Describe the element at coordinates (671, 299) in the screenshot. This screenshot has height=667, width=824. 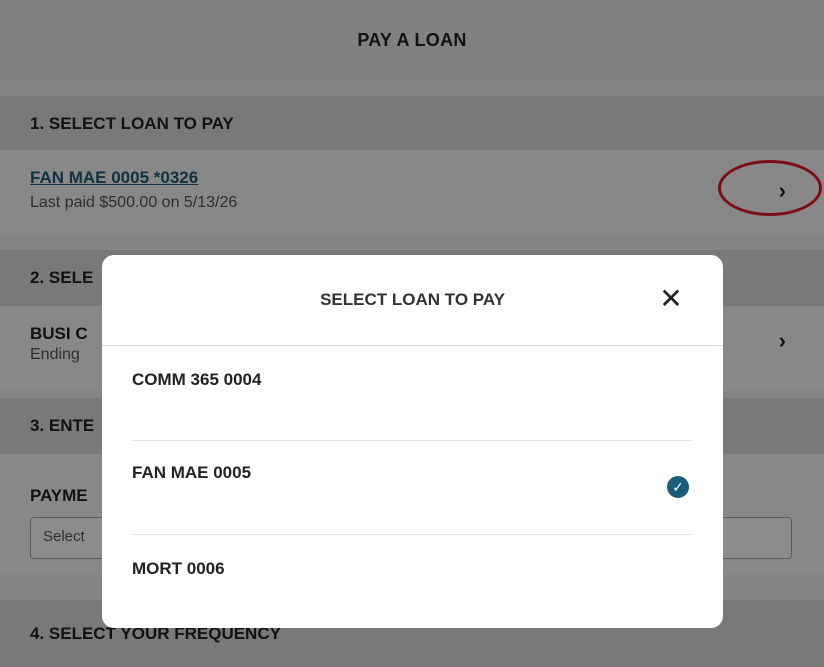
I see `close-icon: ✕` at that location.